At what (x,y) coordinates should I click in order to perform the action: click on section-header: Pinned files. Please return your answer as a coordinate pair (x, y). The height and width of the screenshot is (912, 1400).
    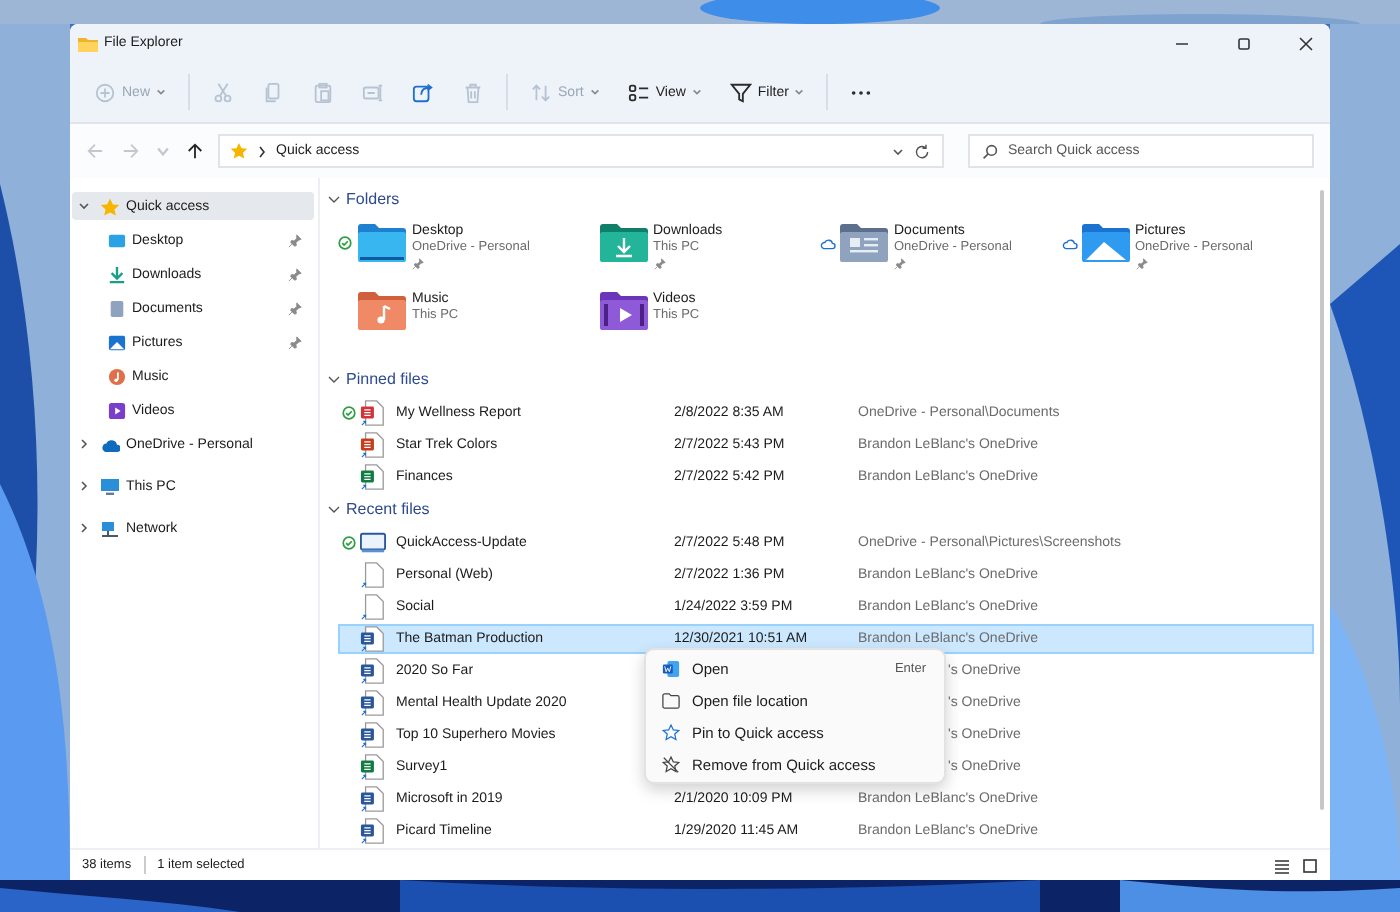
    Looking at the image, I should click on (378, 378).